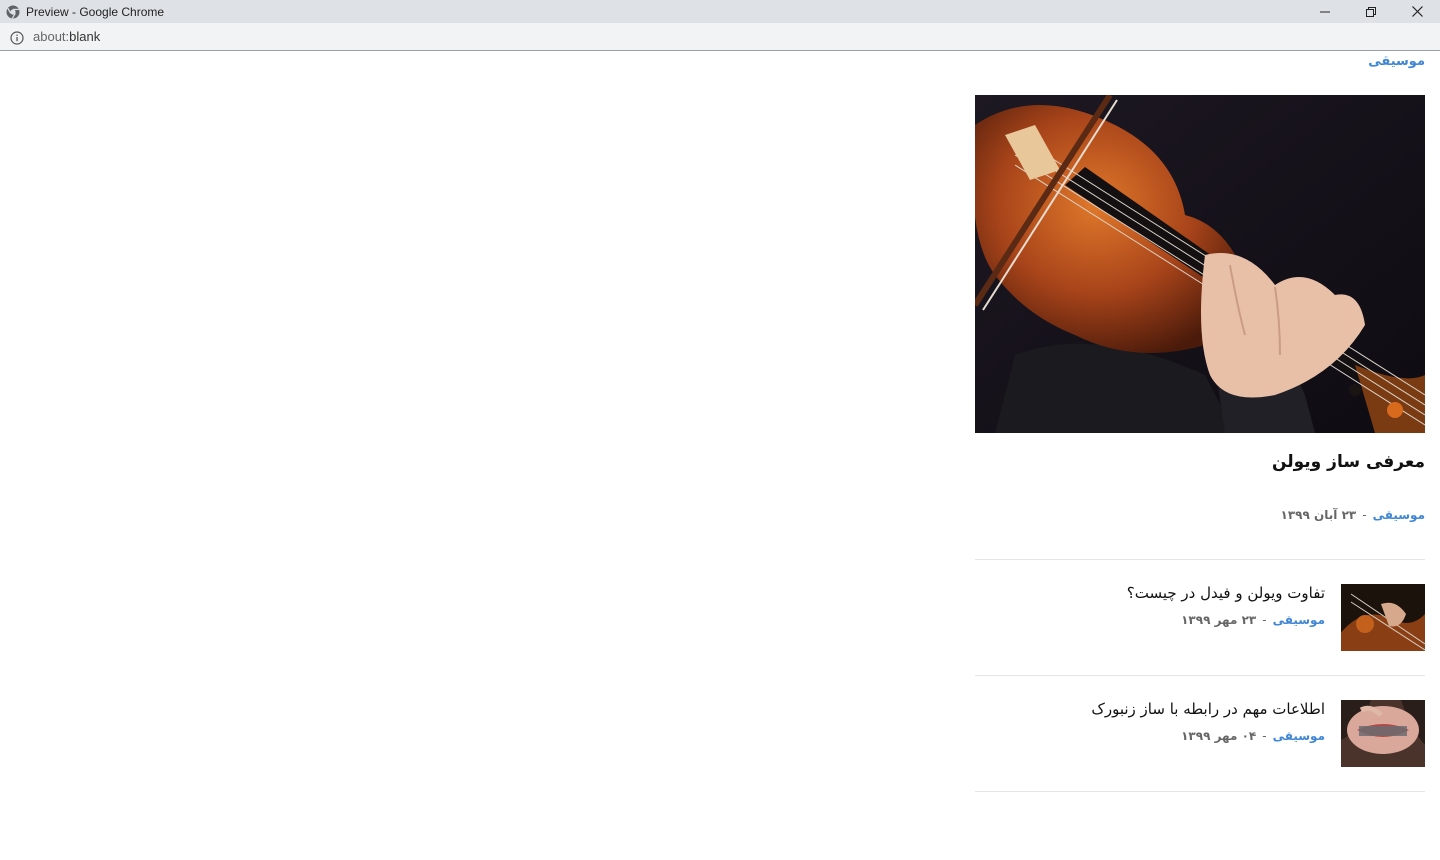  What do you see at coordinates (17, 37) in the screenshot?
I see `info-icon` at bounding box center [17, 37].